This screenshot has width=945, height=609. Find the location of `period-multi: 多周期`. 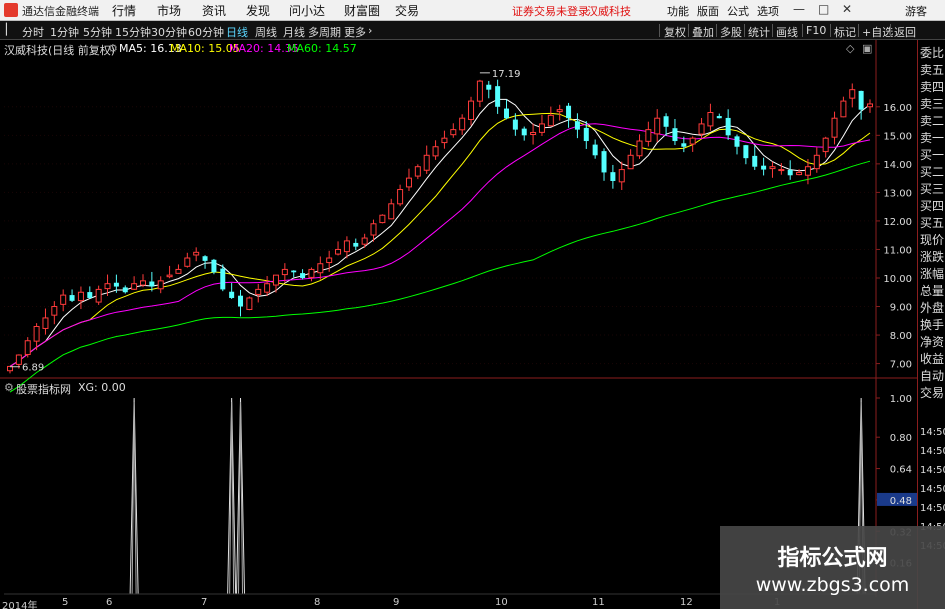

period-multi: 多周期 is located at coordinates (324, 32).